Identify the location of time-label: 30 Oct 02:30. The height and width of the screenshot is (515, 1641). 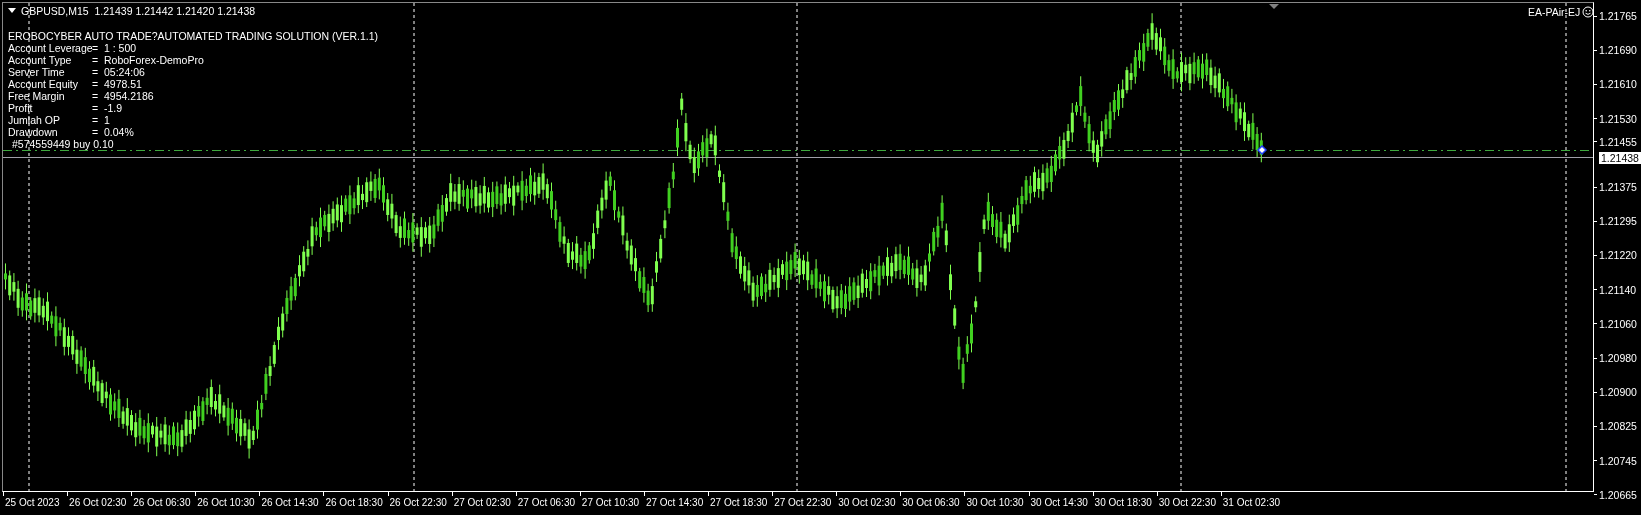
(867, 503).